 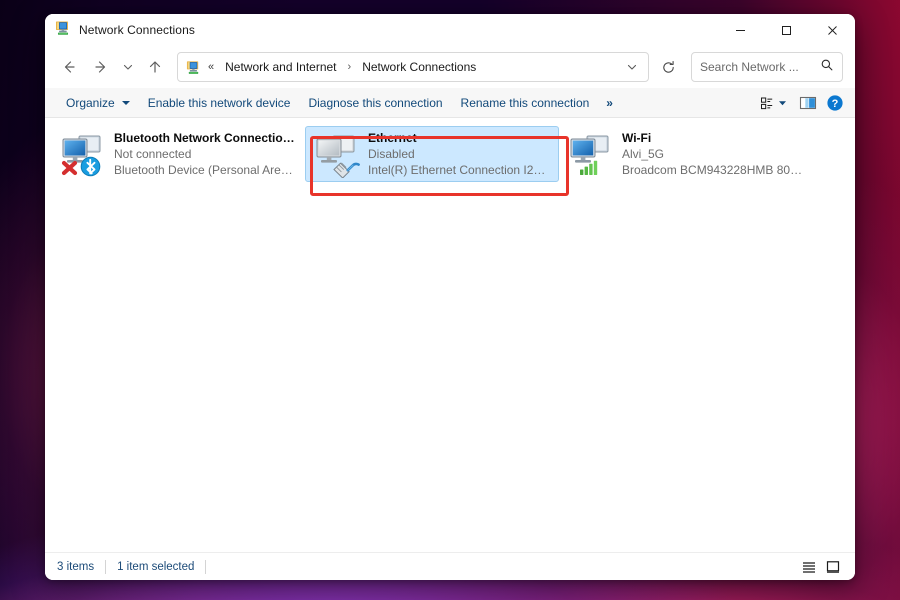 I want to click on breadcrumb-overflow-icon: «, so click(x=211, y=67).